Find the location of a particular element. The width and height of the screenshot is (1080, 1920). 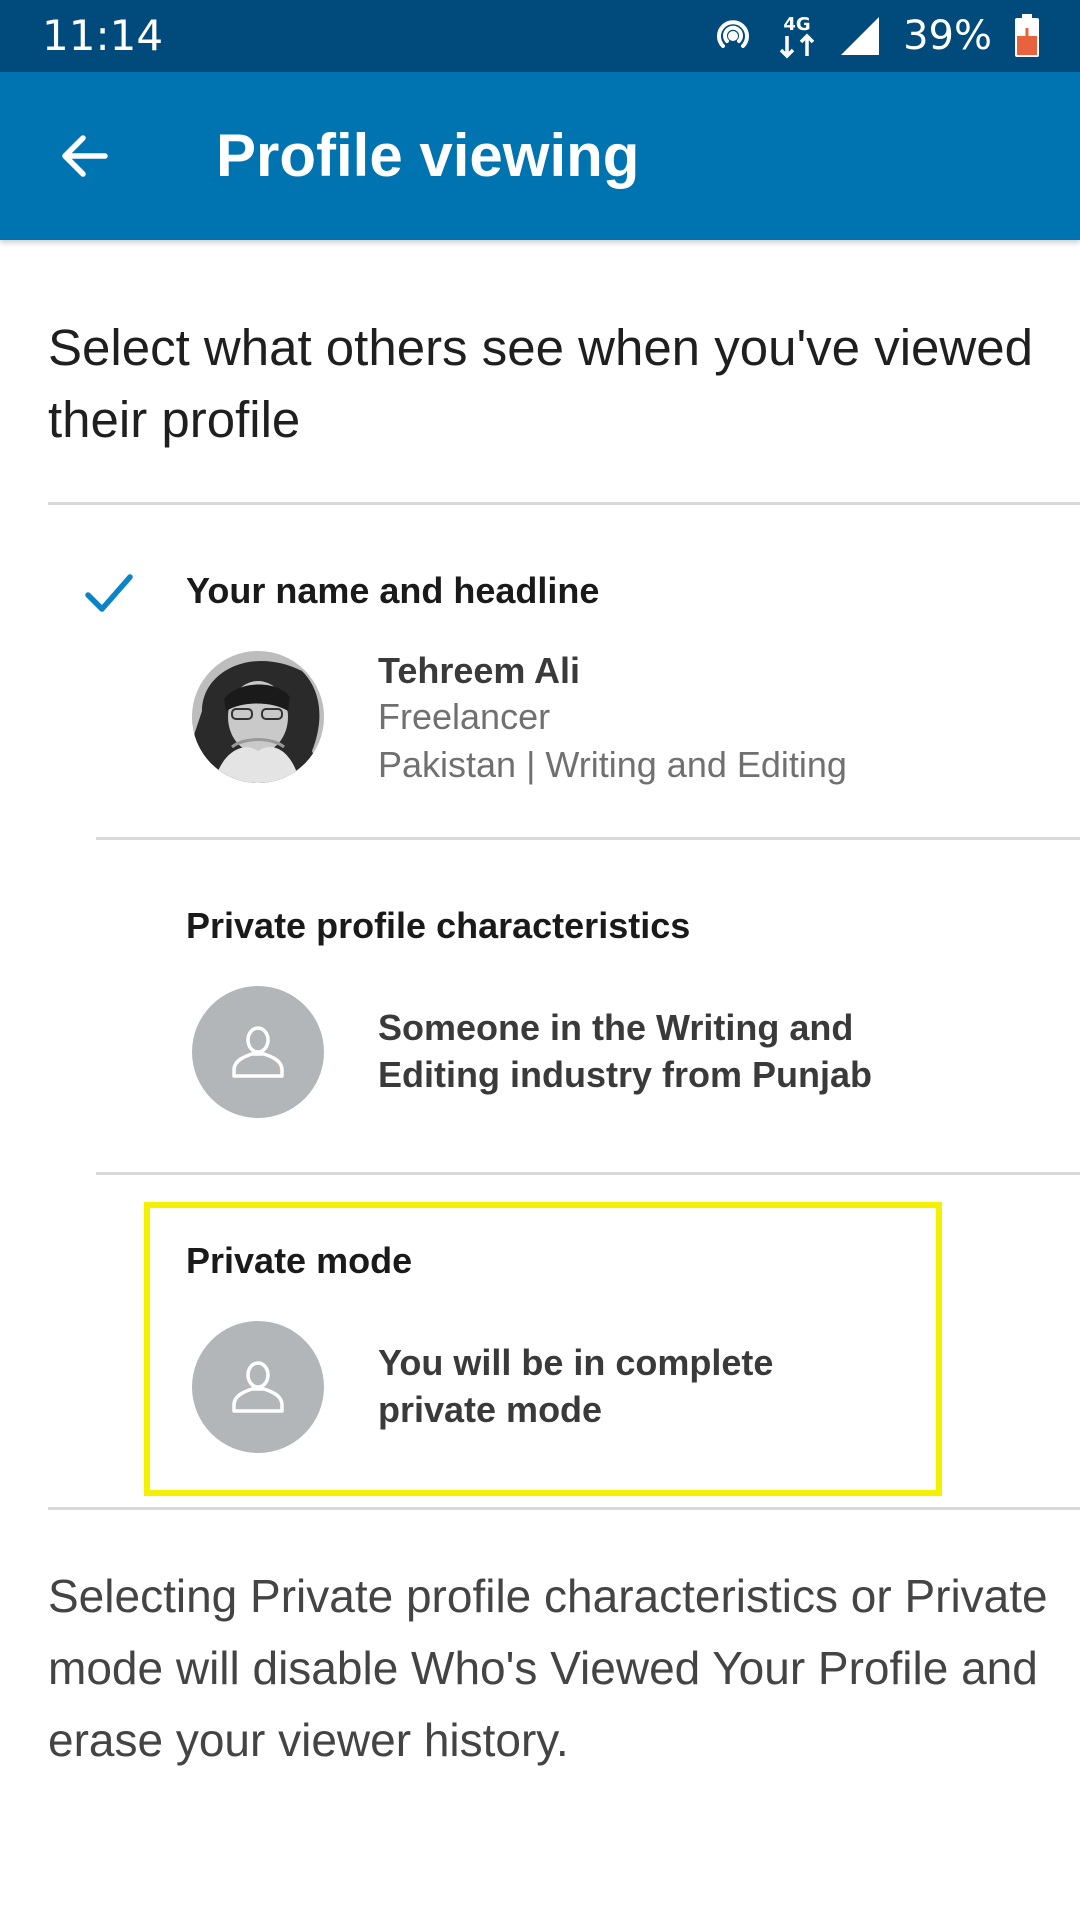

page-title: Profile viewing is located at coordinates (428, 155).